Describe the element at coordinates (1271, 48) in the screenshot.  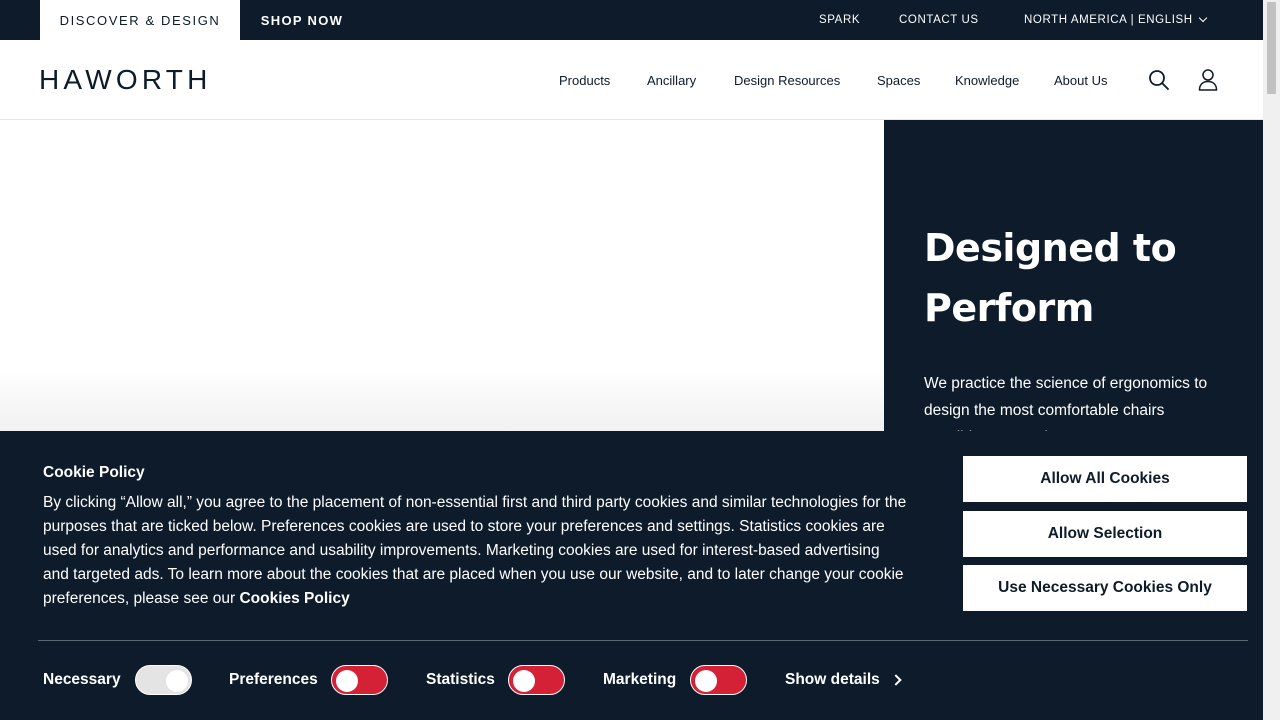
I see `scrollbar-thumb` at that location.